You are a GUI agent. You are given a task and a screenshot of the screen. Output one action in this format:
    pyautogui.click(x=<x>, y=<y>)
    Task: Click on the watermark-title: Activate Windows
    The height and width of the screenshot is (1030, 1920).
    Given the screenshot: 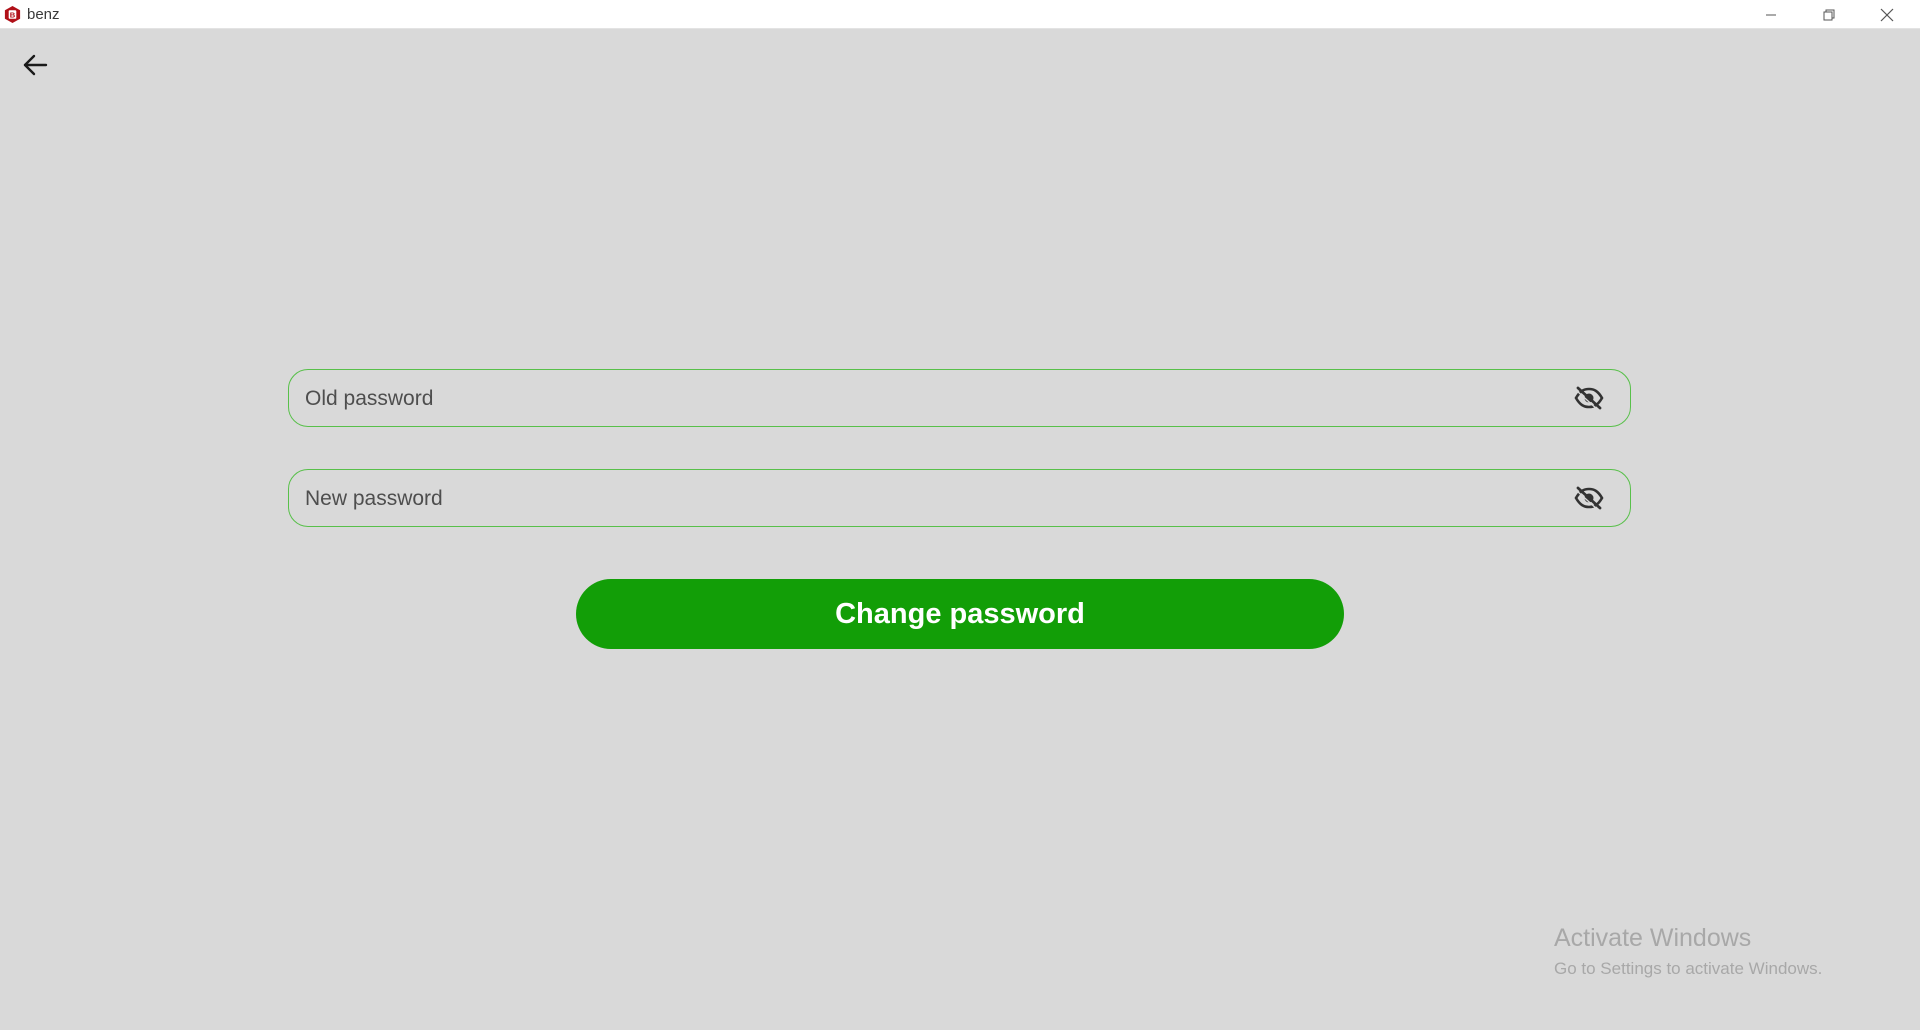 What is the action you would take?
    pyautogui.click(x=1653, y=938)
    